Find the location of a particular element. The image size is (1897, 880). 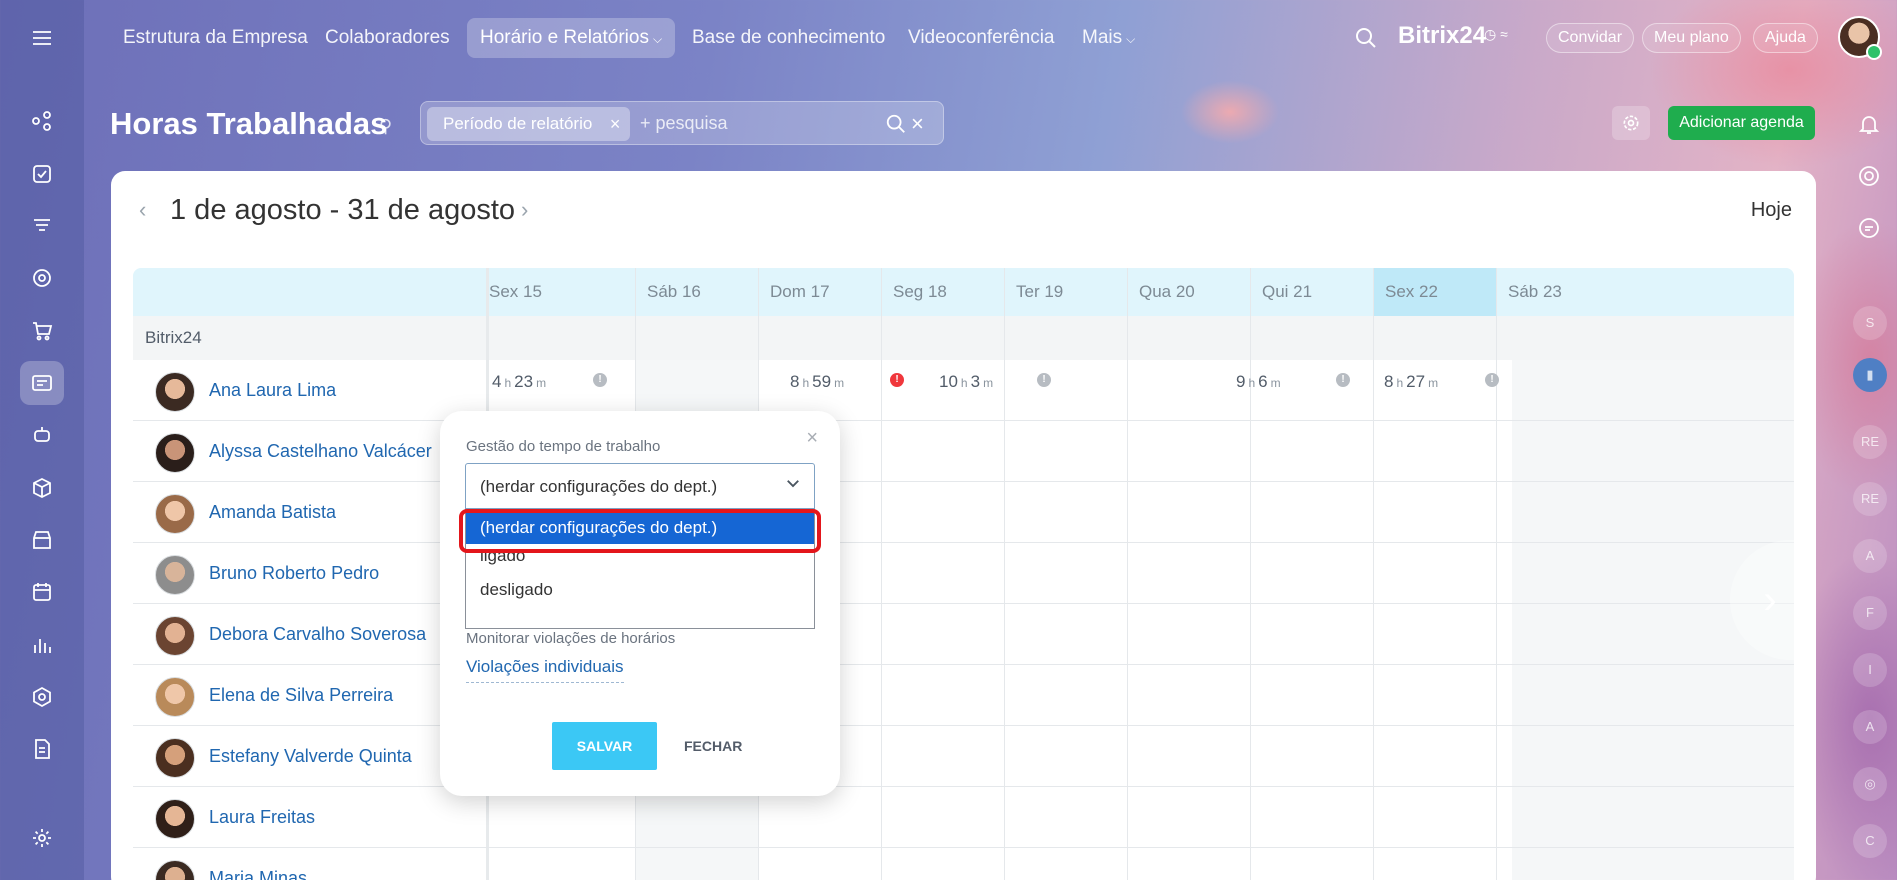

next-period-icon: › is located at coordinates (524, 210).